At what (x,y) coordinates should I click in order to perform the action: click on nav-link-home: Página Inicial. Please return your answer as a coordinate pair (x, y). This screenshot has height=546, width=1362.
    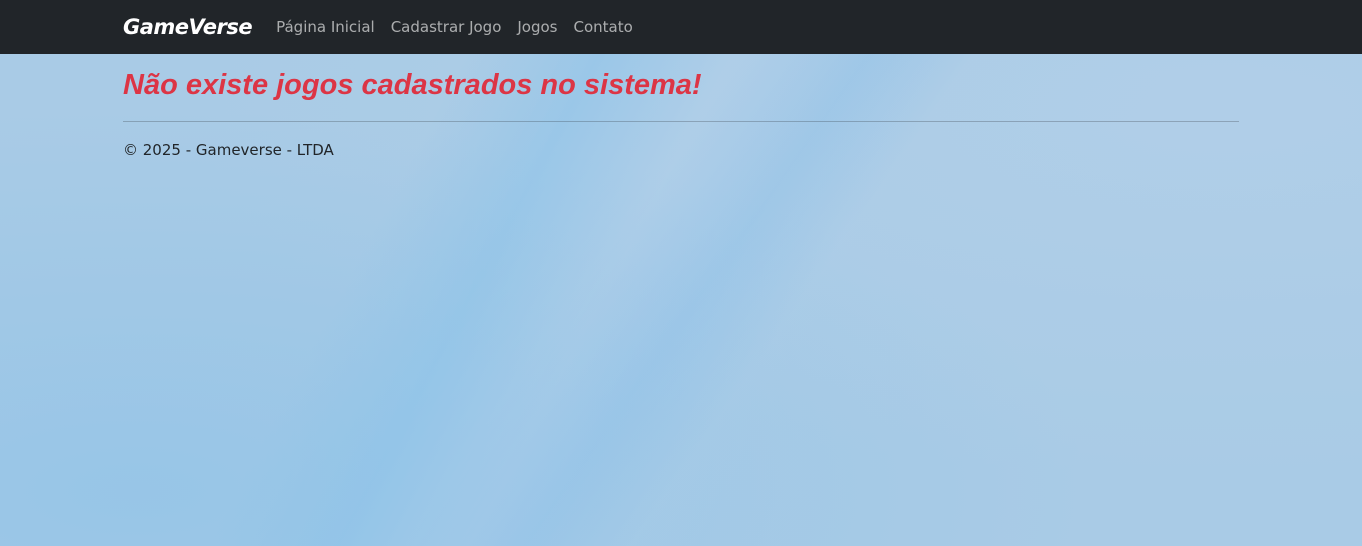
    Looking at the image, I should click on (325, 27).